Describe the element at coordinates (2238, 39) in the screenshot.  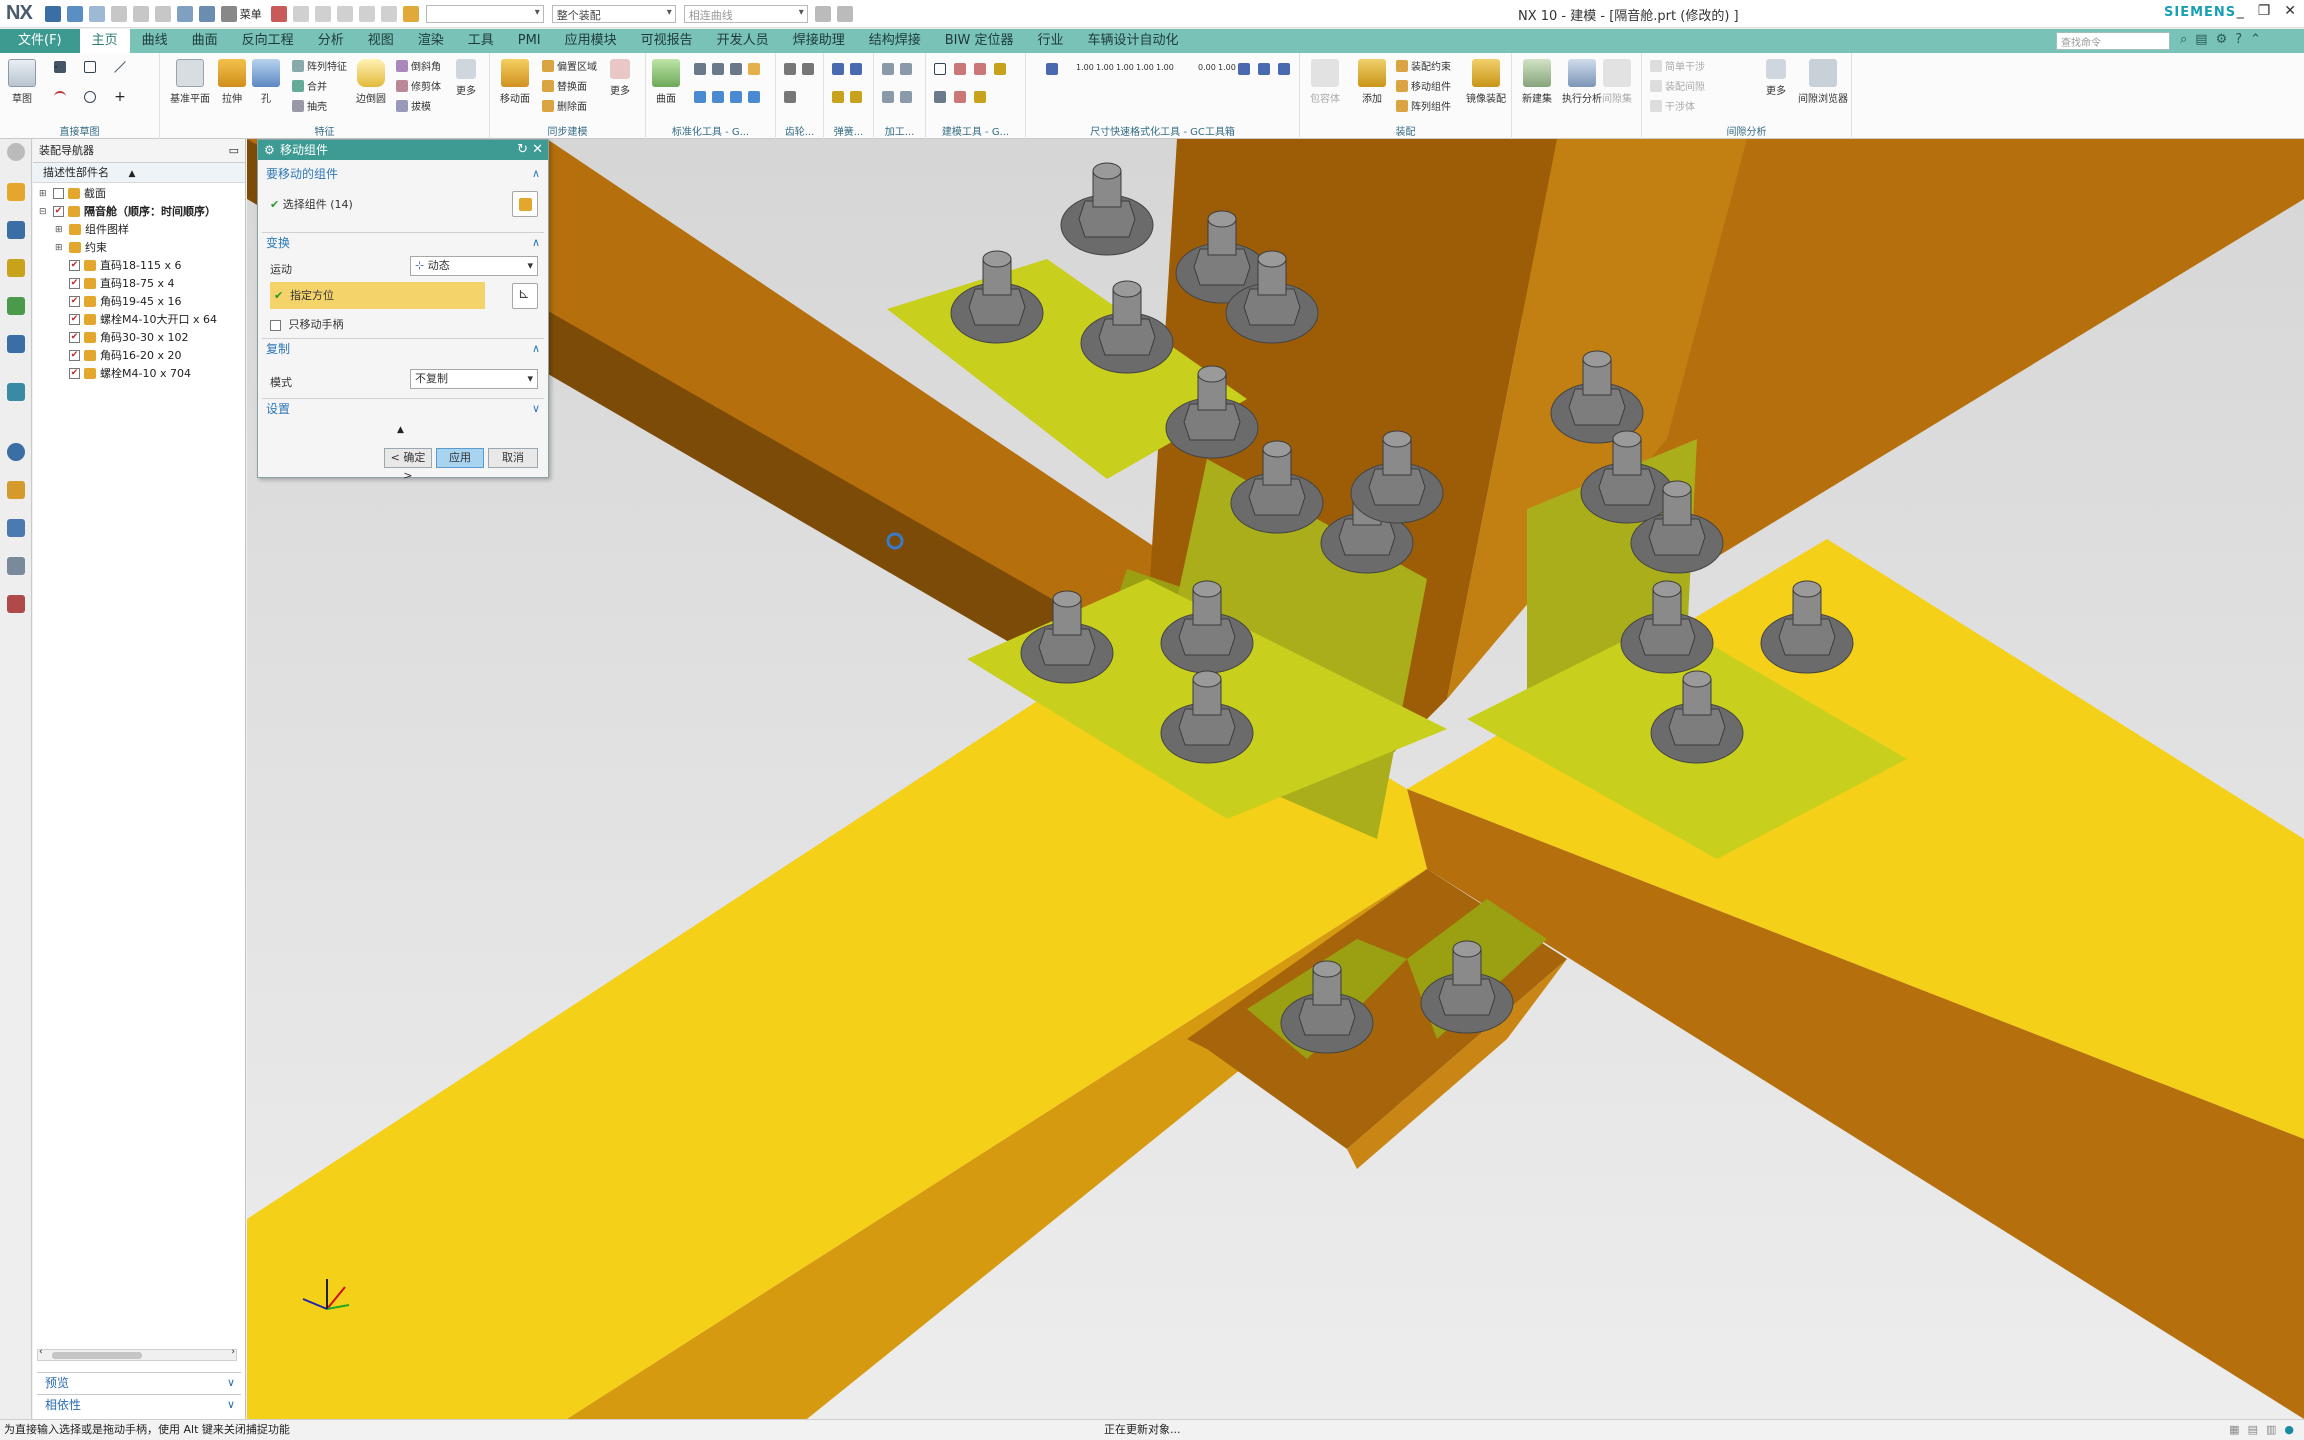
I see `help-icon: ?` at that location.